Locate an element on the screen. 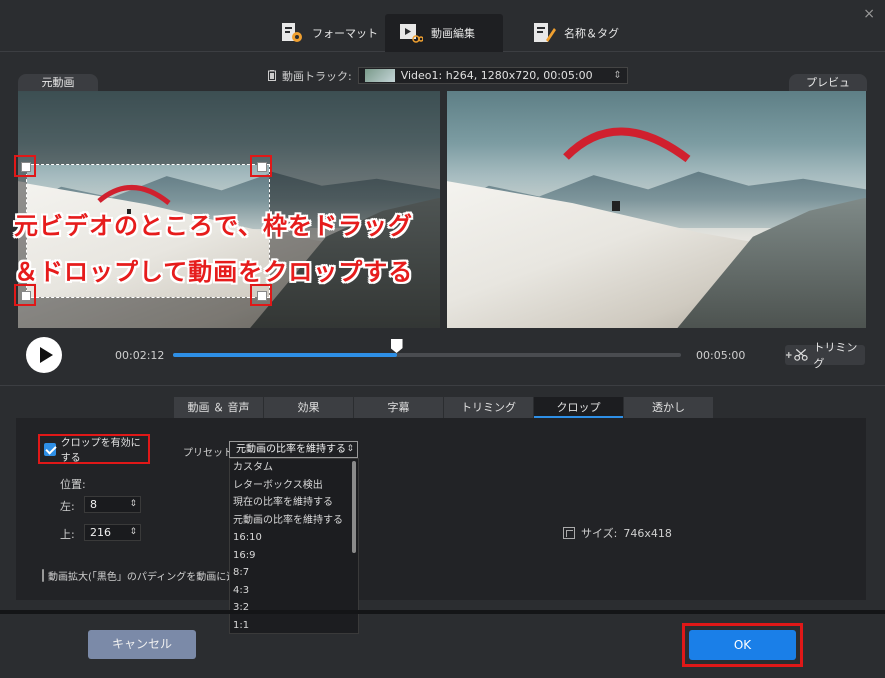 This screenshot has width=885, height=678. name-tag-icon is located at coordinates (545, 32).